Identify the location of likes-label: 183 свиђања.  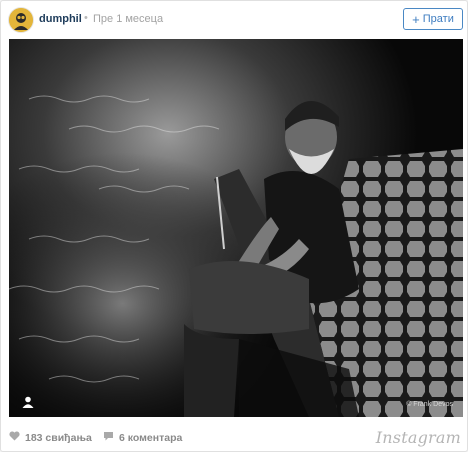
(58, 437).